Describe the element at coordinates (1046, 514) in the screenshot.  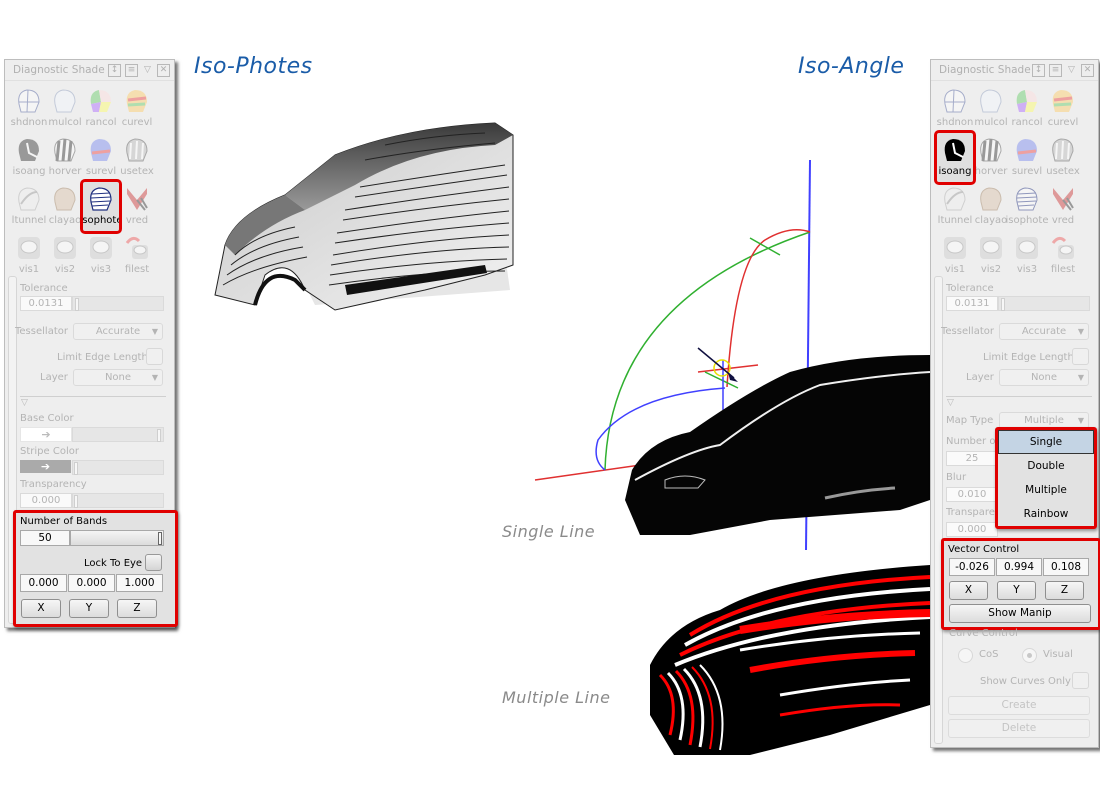
I see `map-type-option-rainbow: Rainbow` at that location.